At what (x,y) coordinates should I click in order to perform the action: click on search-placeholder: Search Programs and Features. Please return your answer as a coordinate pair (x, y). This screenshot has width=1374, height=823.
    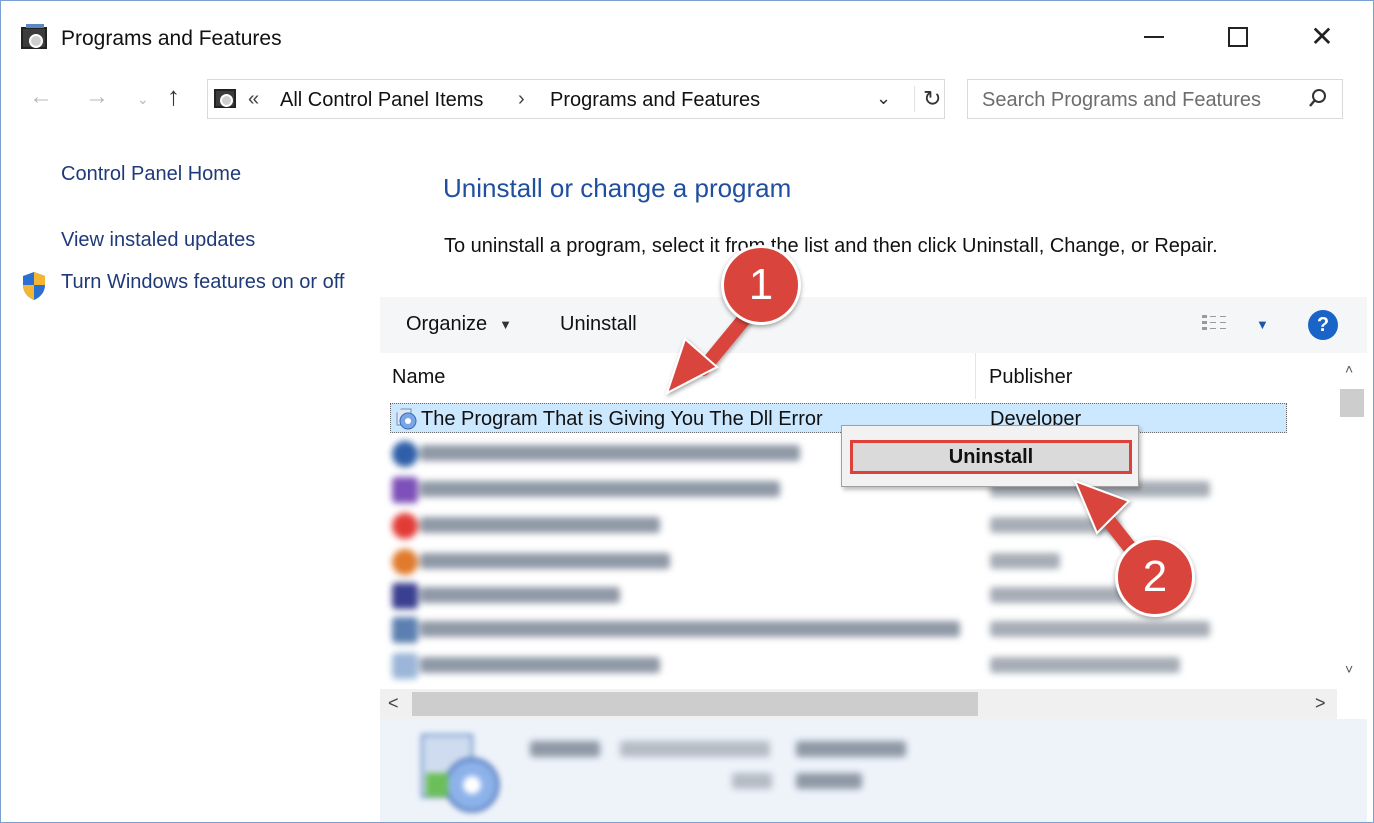
    Looking at the image, I should click on (1122, 100).